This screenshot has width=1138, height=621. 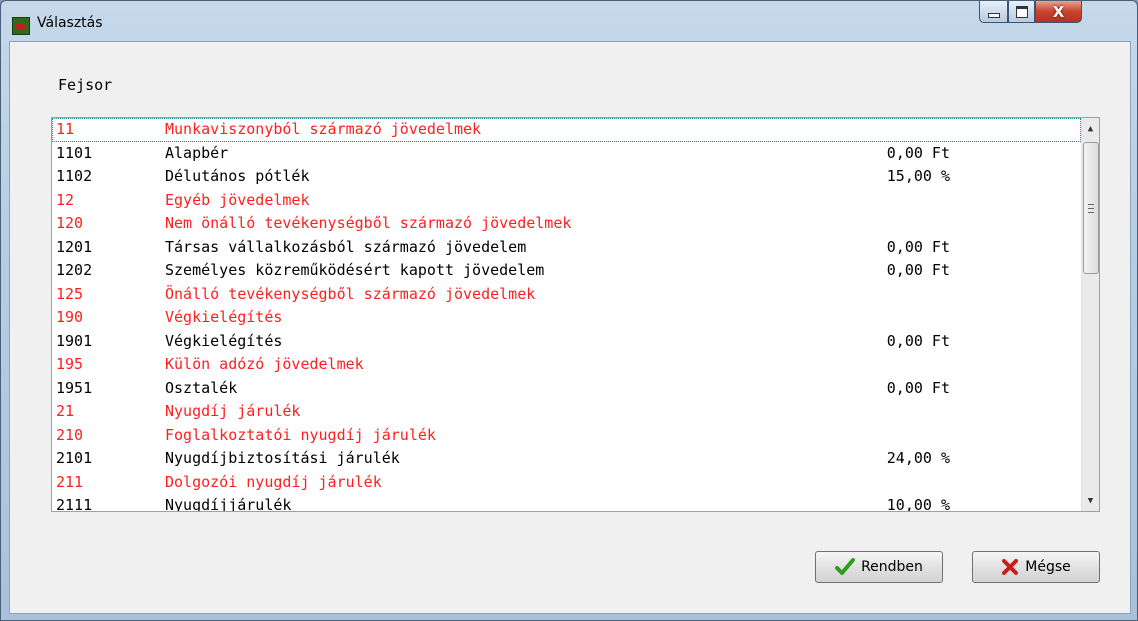 I want to click on list-item: 1102 Délutános pótlék 15,00 %, so click(x=566, y=177).